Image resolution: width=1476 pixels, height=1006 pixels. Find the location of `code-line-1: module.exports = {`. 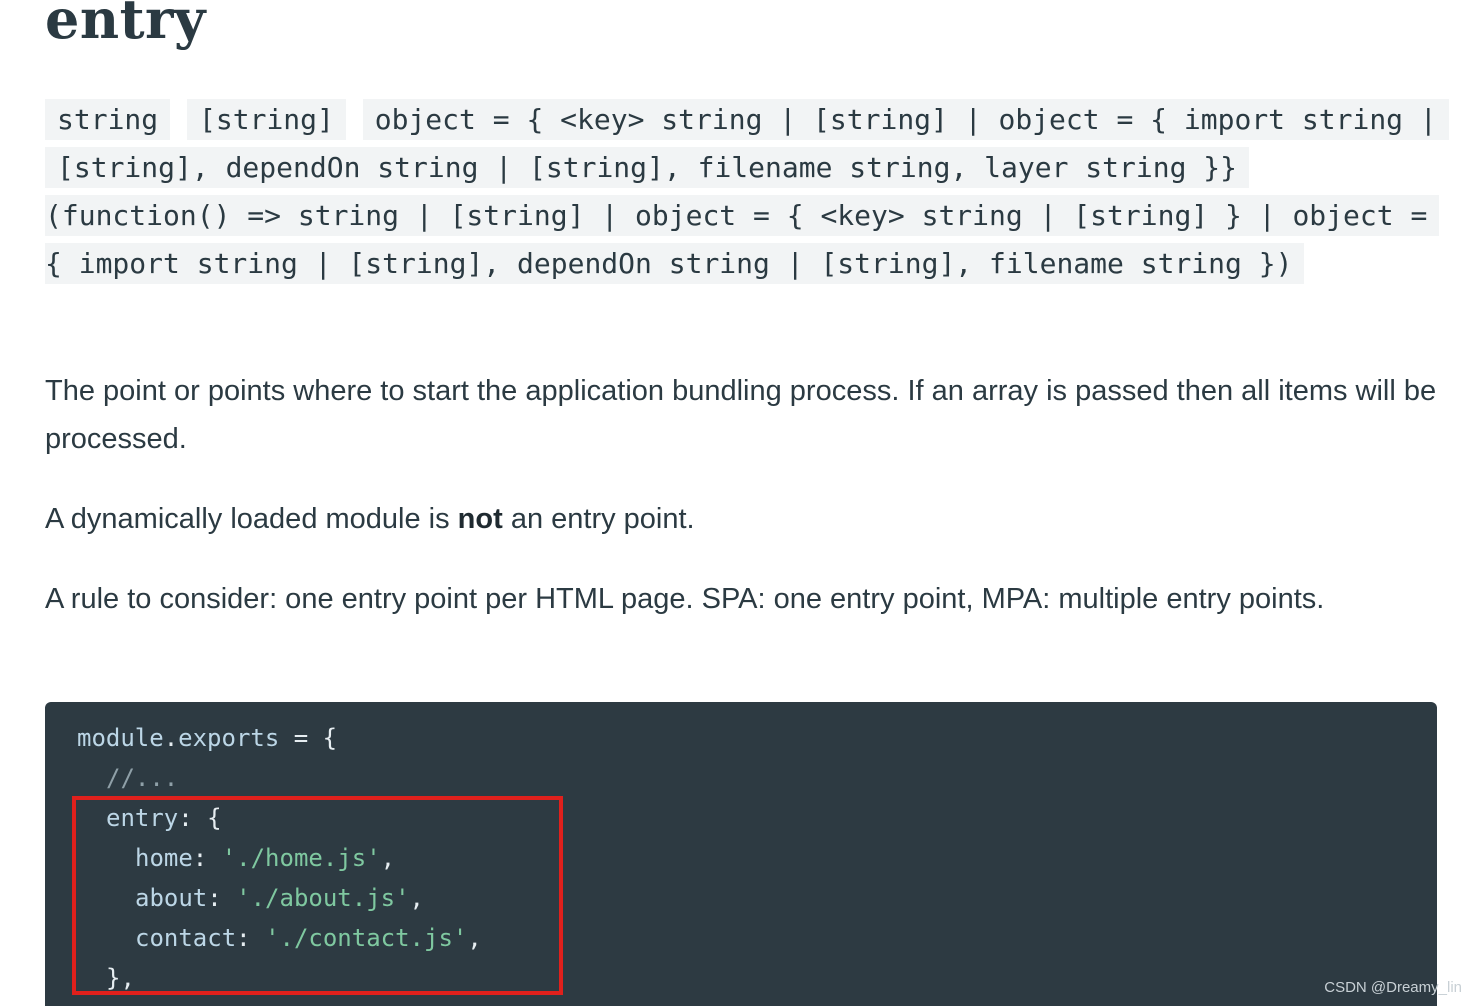

code-line-1: module.exports = { is located at coordinates (207, 738).